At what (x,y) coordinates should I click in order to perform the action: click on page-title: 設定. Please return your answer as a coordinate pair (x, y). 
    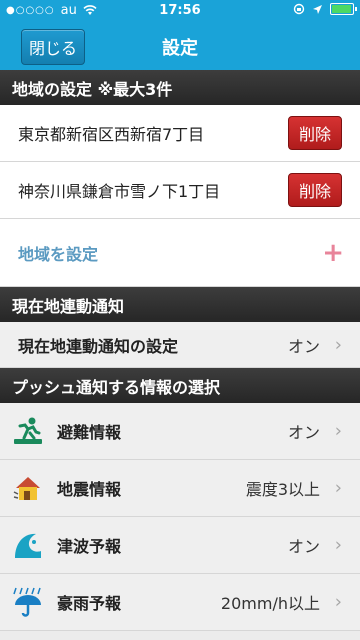
    Looking at the image, I should click on (180, 48).